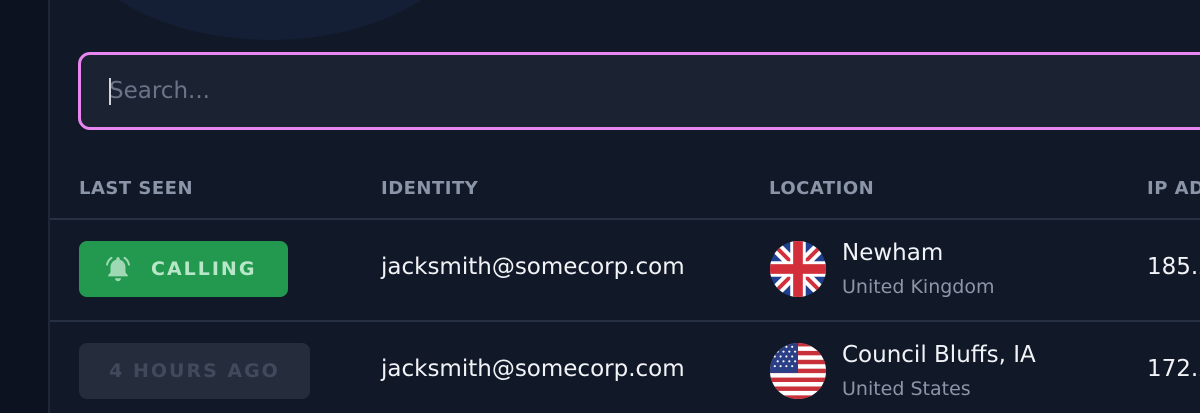 This screenshot has height=413, width=1200. I want to click on text-caret, so click(110, 91).